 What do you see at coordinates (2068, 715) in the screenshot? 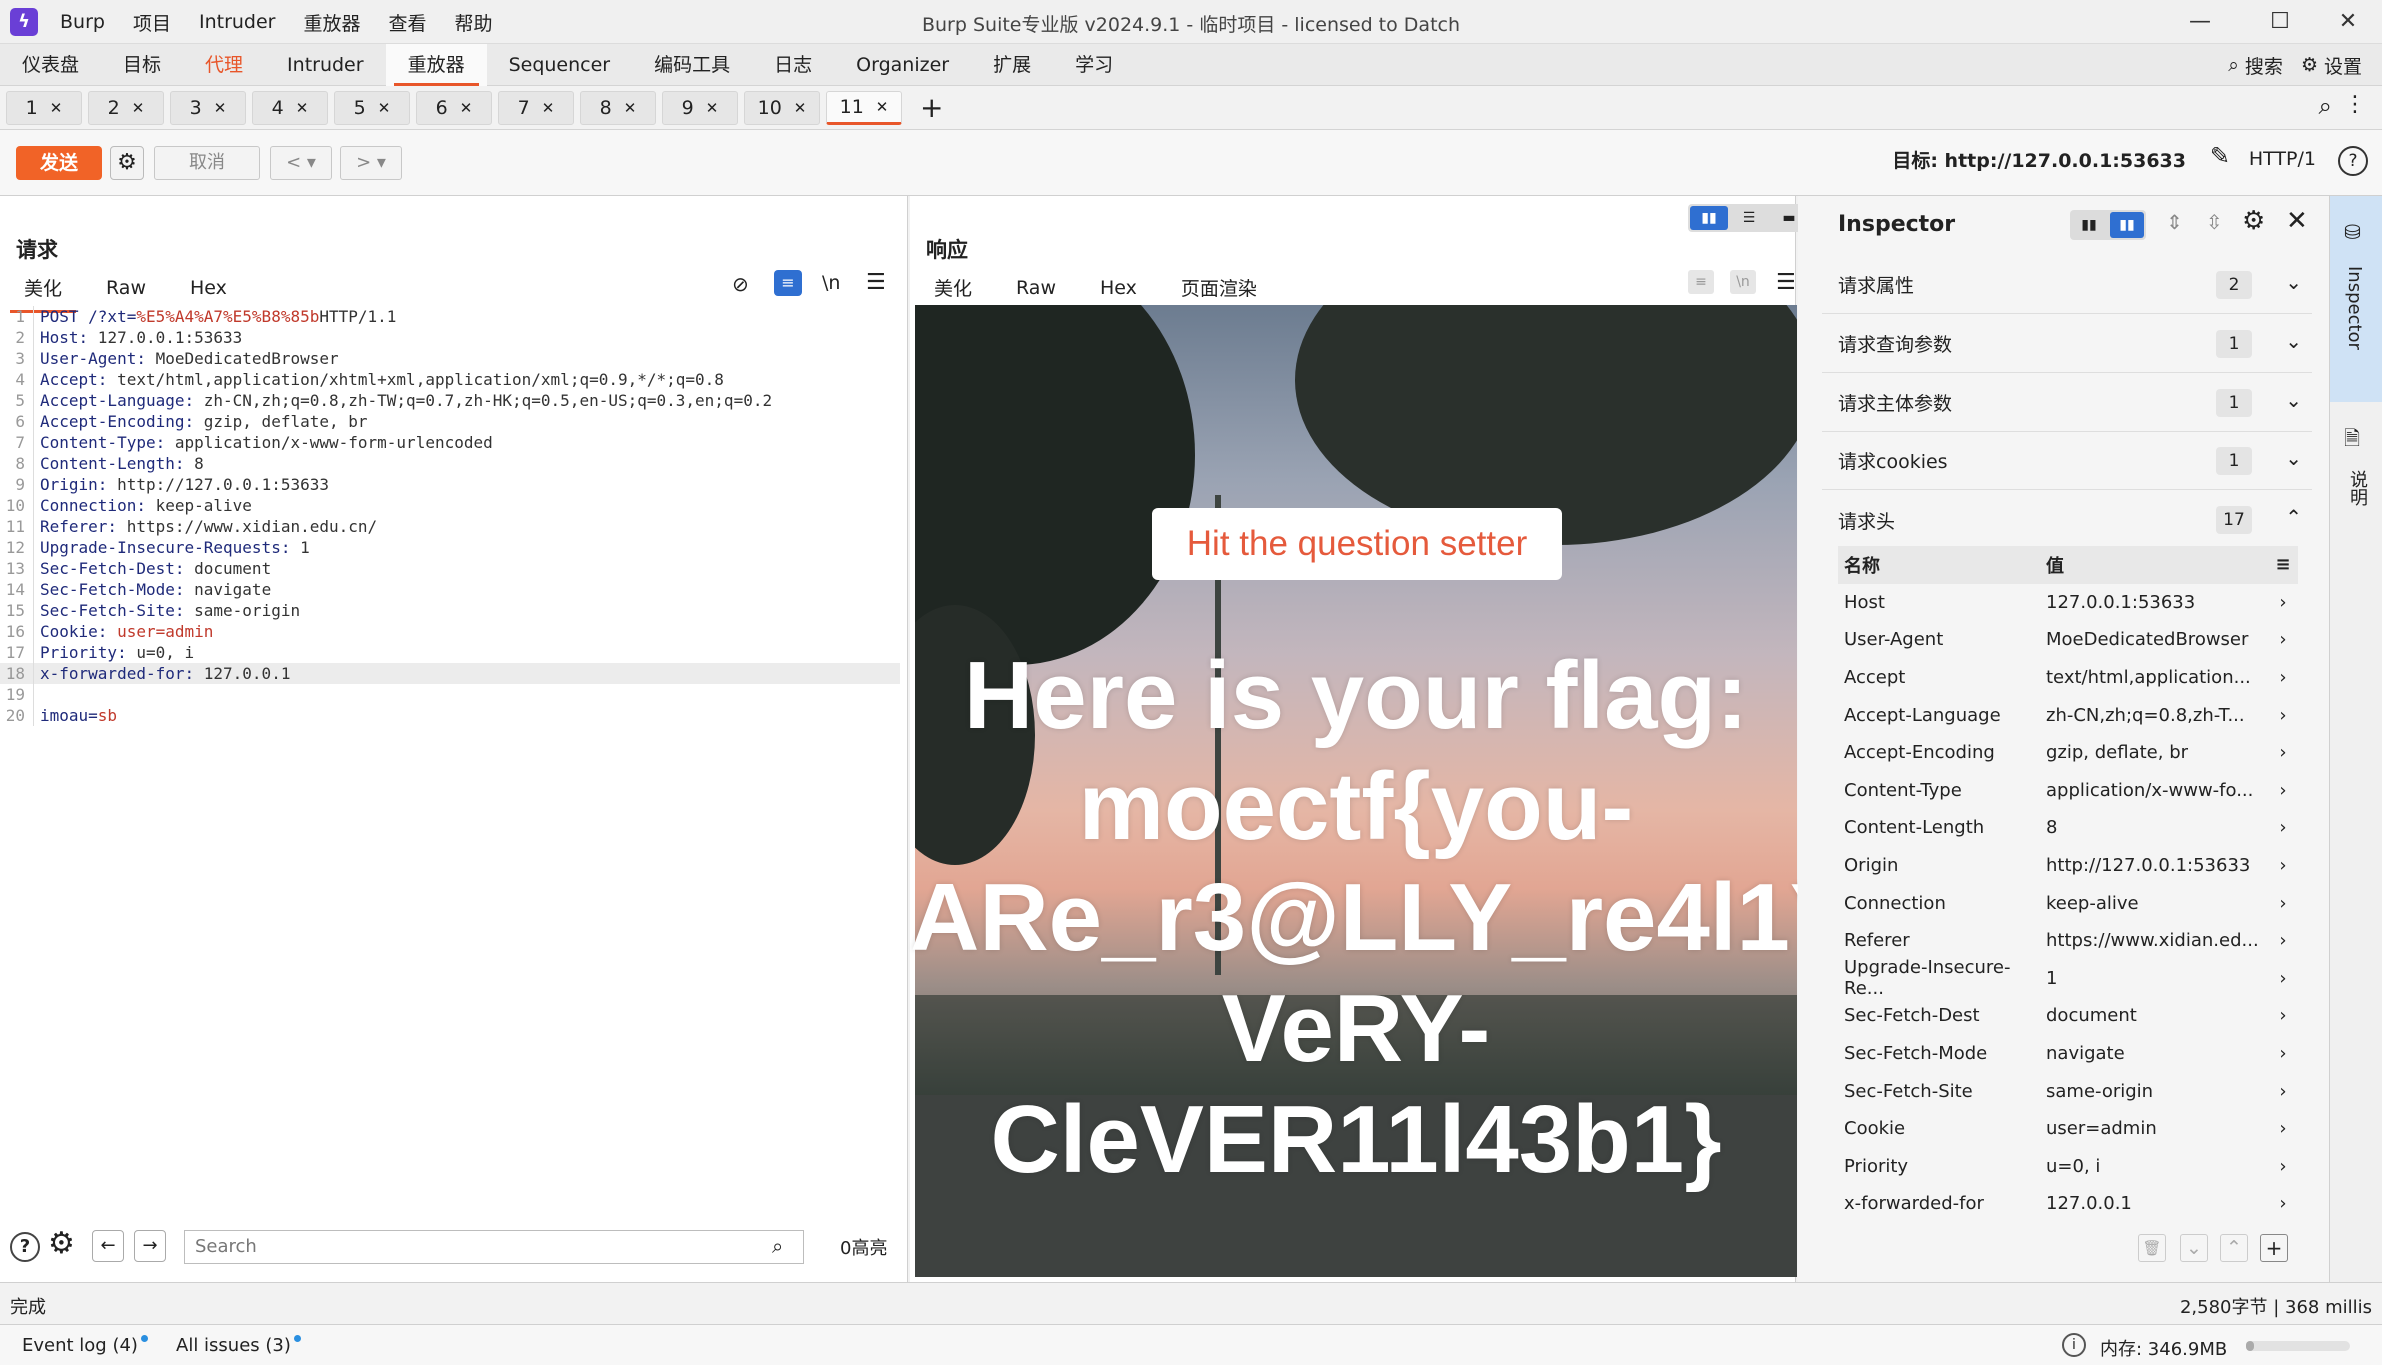
I see `header-row: Accept-Language zh-CN,zh;q=0.8,zh-T... ›` at bounding box center [2068, 715].